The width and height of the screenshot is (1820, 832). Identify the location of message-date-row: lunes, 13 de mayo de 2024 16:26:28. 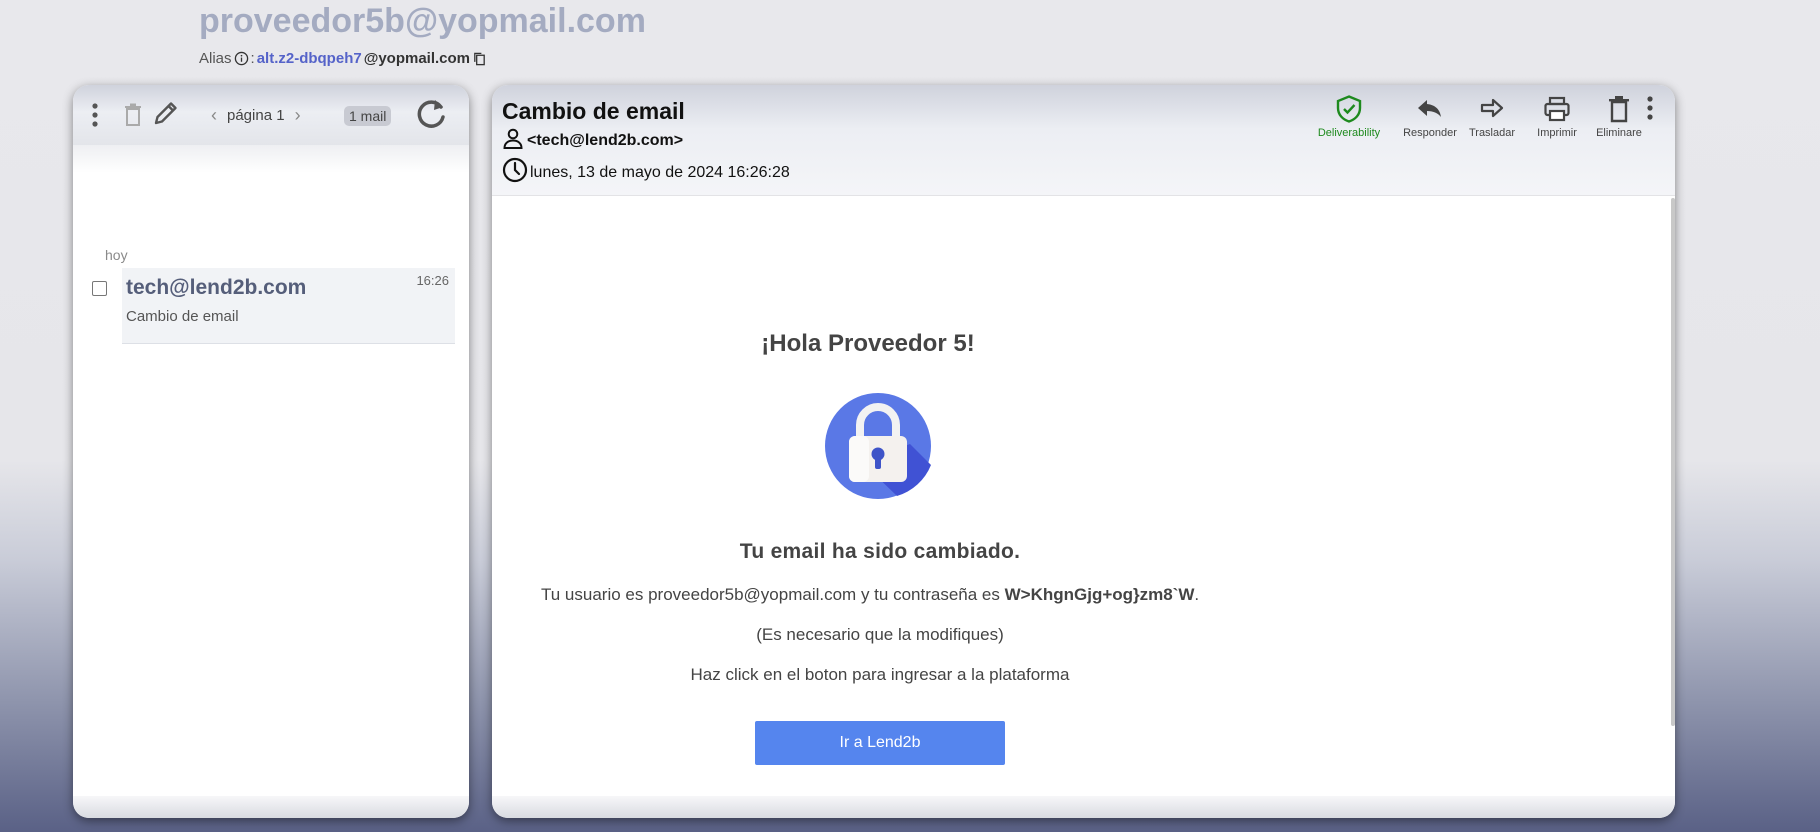
(646, 172).